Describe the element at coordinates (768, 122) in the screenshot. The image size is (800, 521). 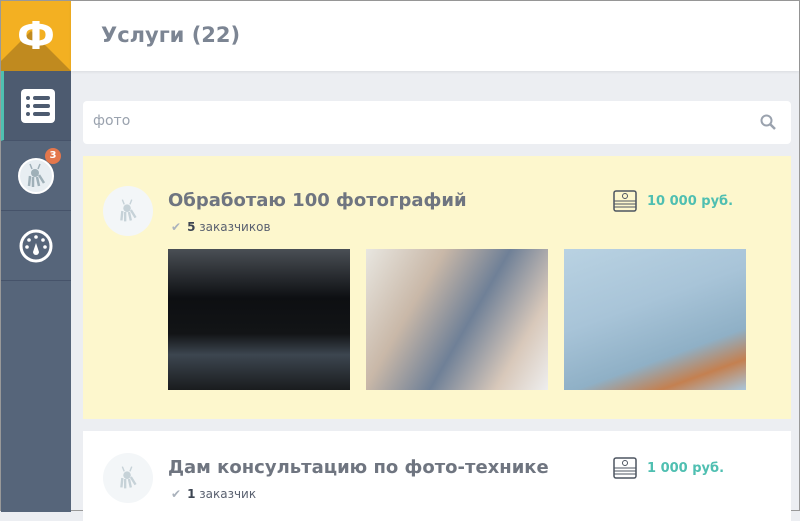
I see `search-icon` at that location.